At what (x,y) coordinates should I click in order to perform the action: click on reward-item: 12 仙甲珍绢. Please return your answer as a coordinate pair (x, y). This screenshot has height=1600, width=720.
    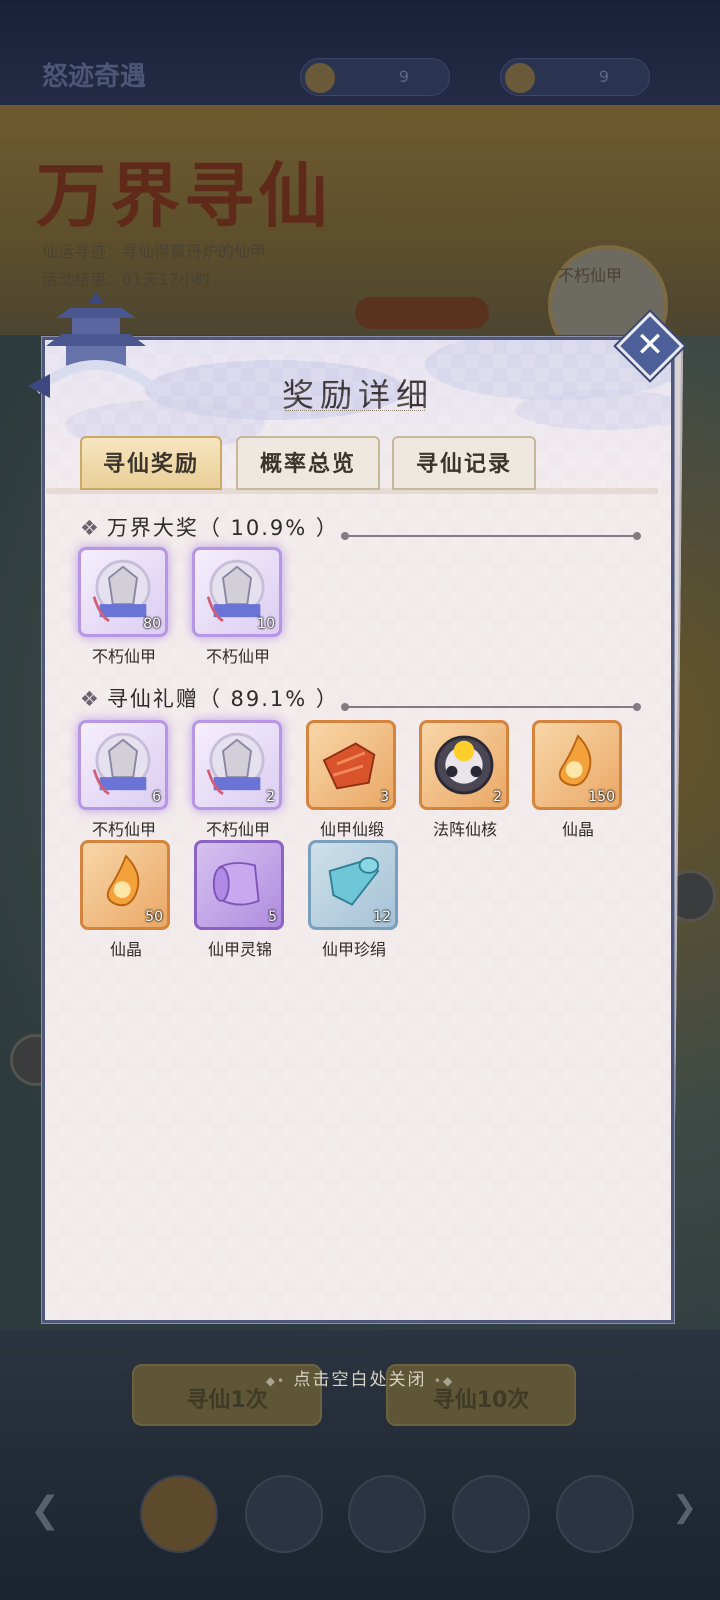
    Looking at the image, I should click on (354, 900).